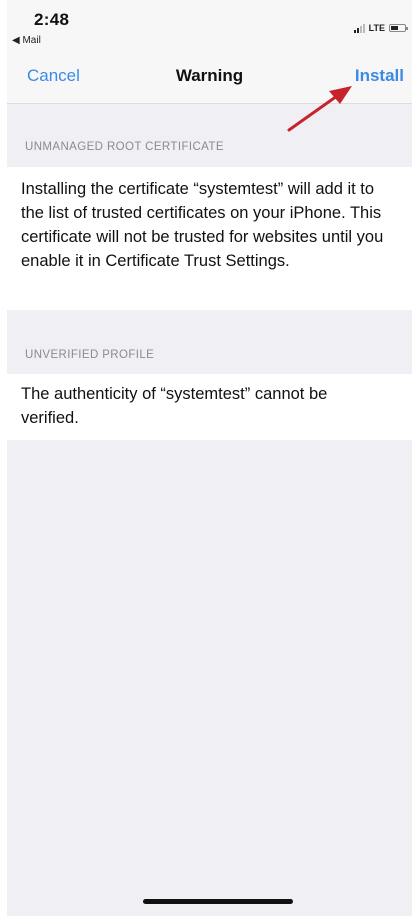 Image resolution: width=419 pixels, height=916 pixels. What do you see at coordinates (124, 147) in the screenshot?
I see `section-header-root-certificate: UNMANAGED ROOT CERTIFICATE` at bounding box center [124, 147].